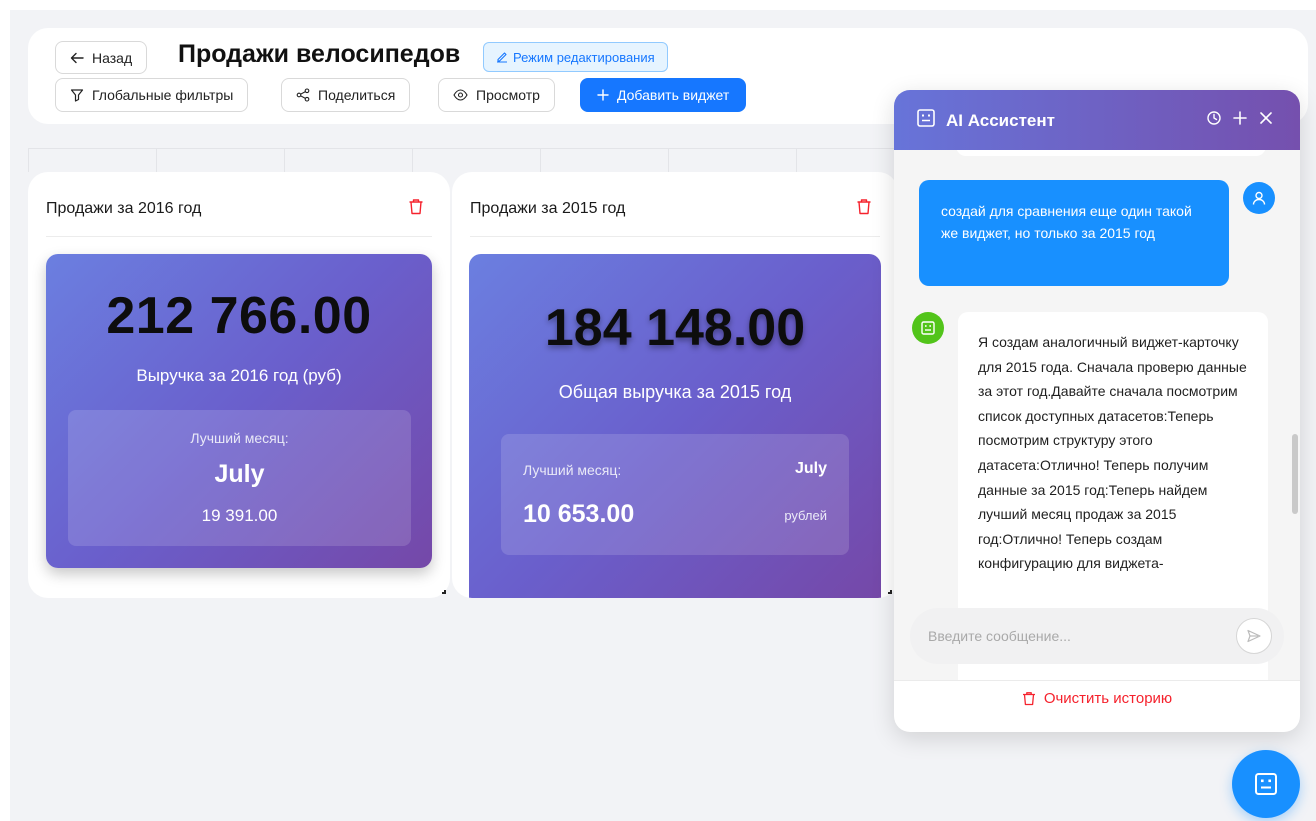  Describe the element at coordinates (1097, 680) in the screenshot. I see `assistant-divider` at that location.